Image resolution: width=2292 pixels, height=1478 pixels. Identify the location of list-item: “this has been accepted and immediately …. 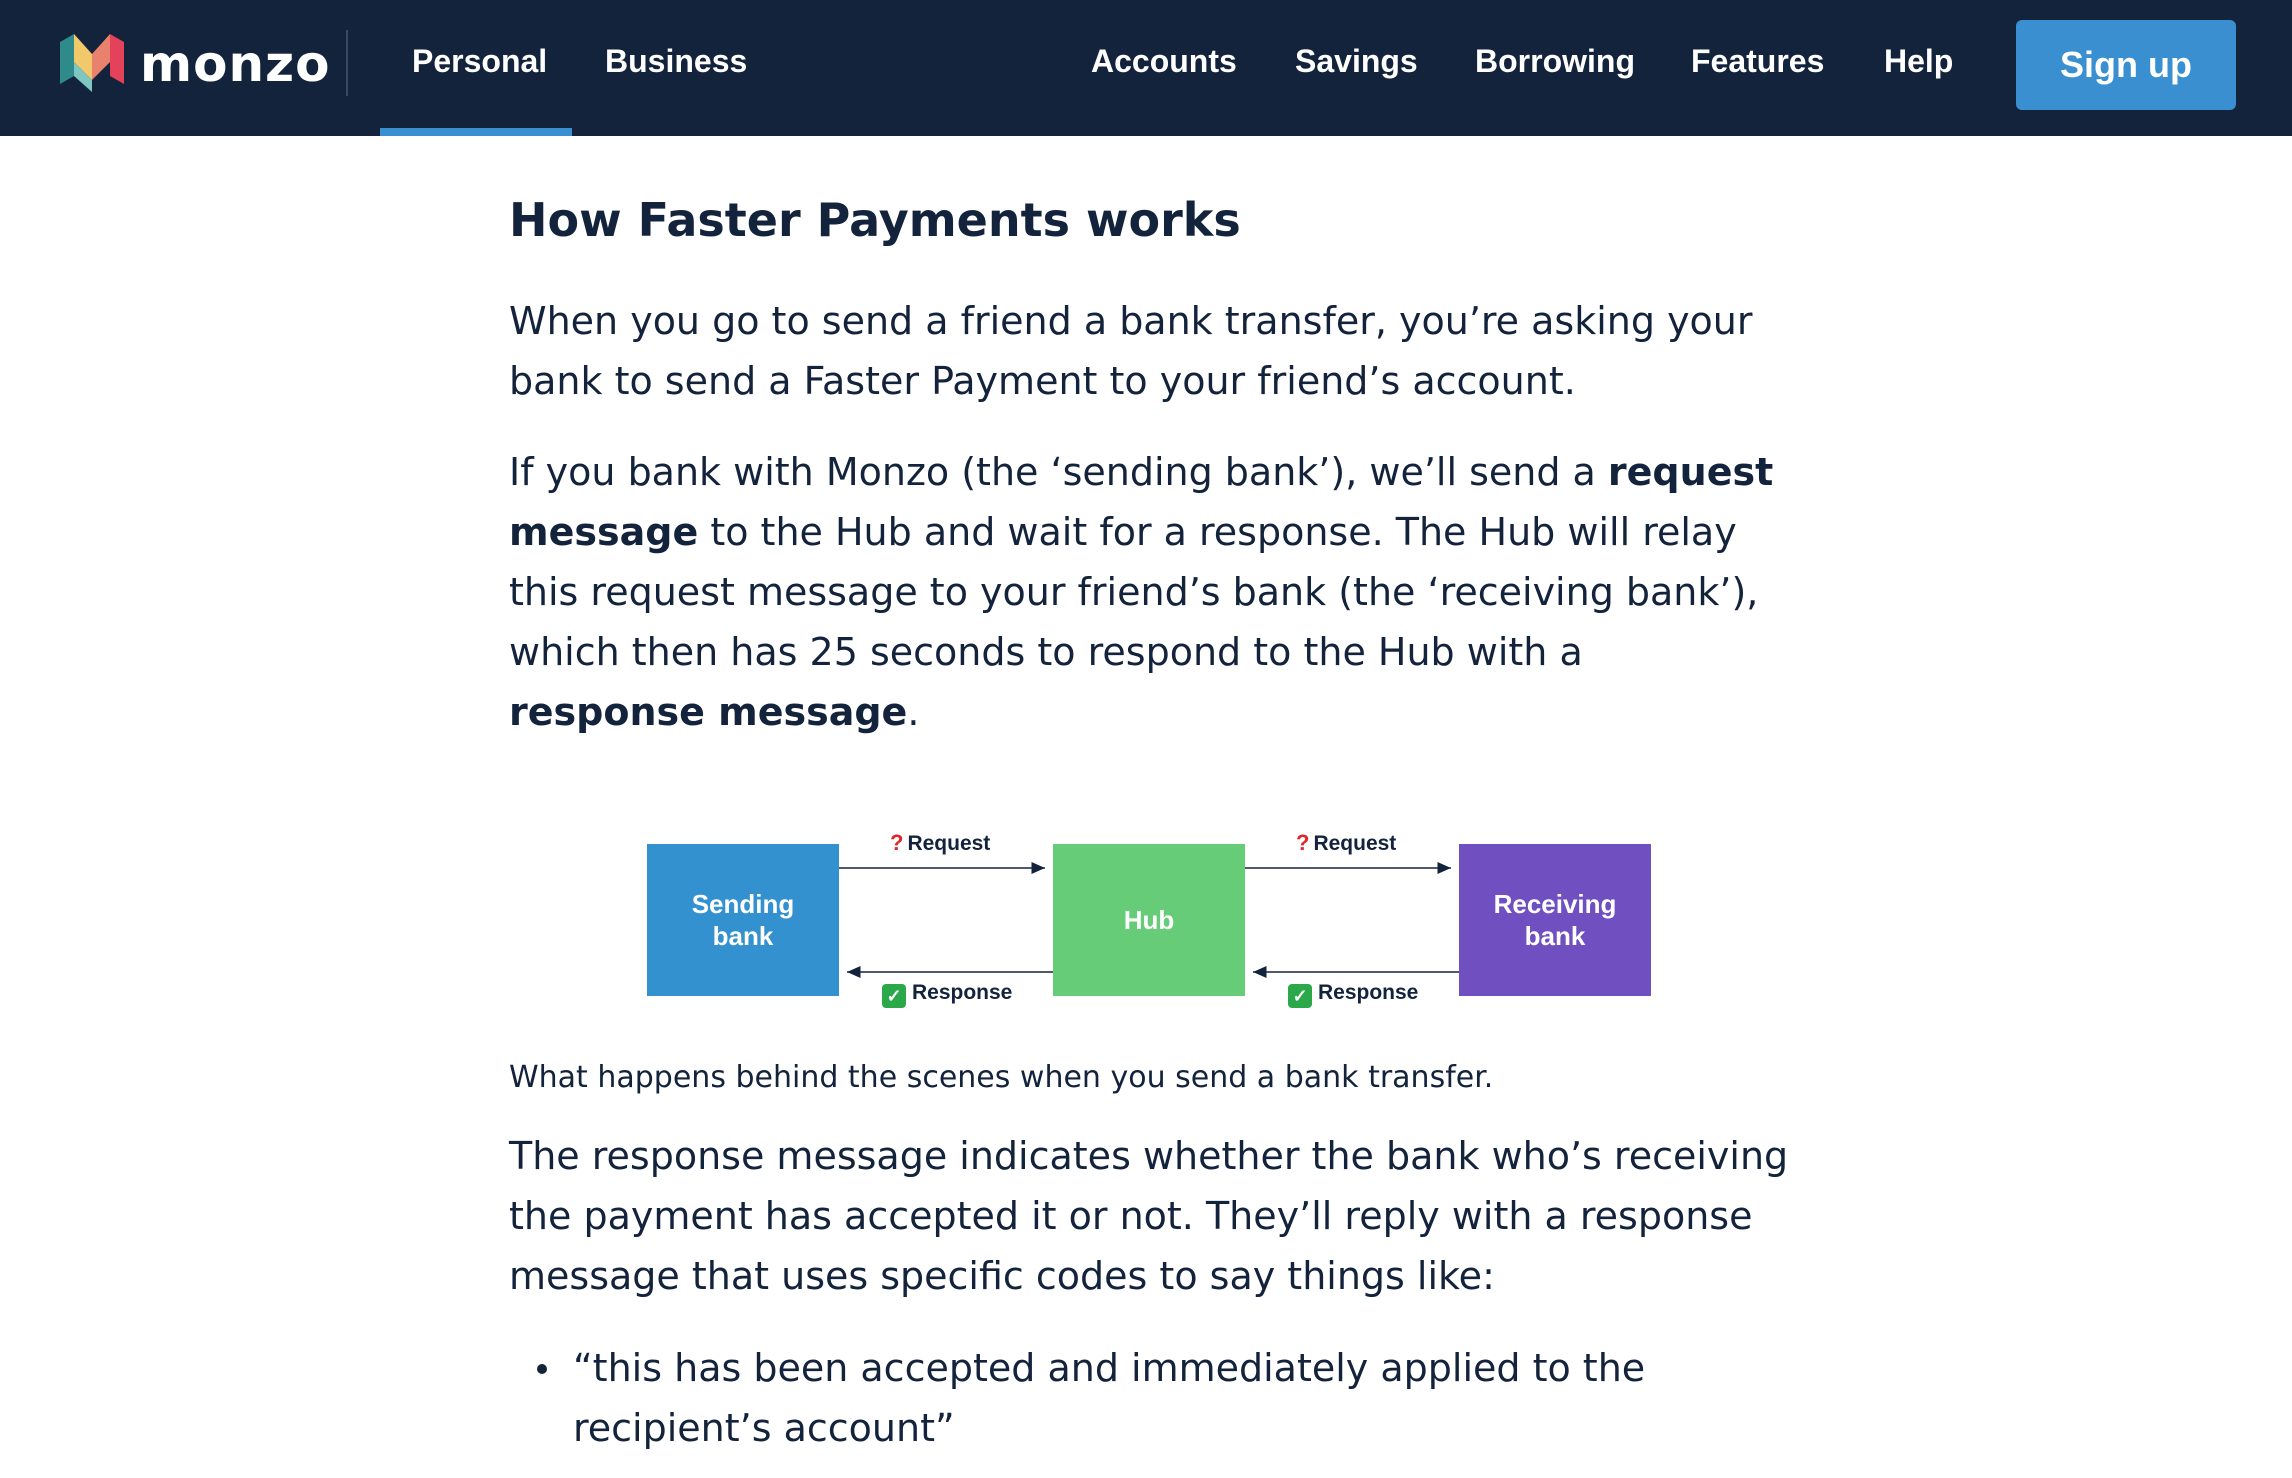
(1149, 1398).